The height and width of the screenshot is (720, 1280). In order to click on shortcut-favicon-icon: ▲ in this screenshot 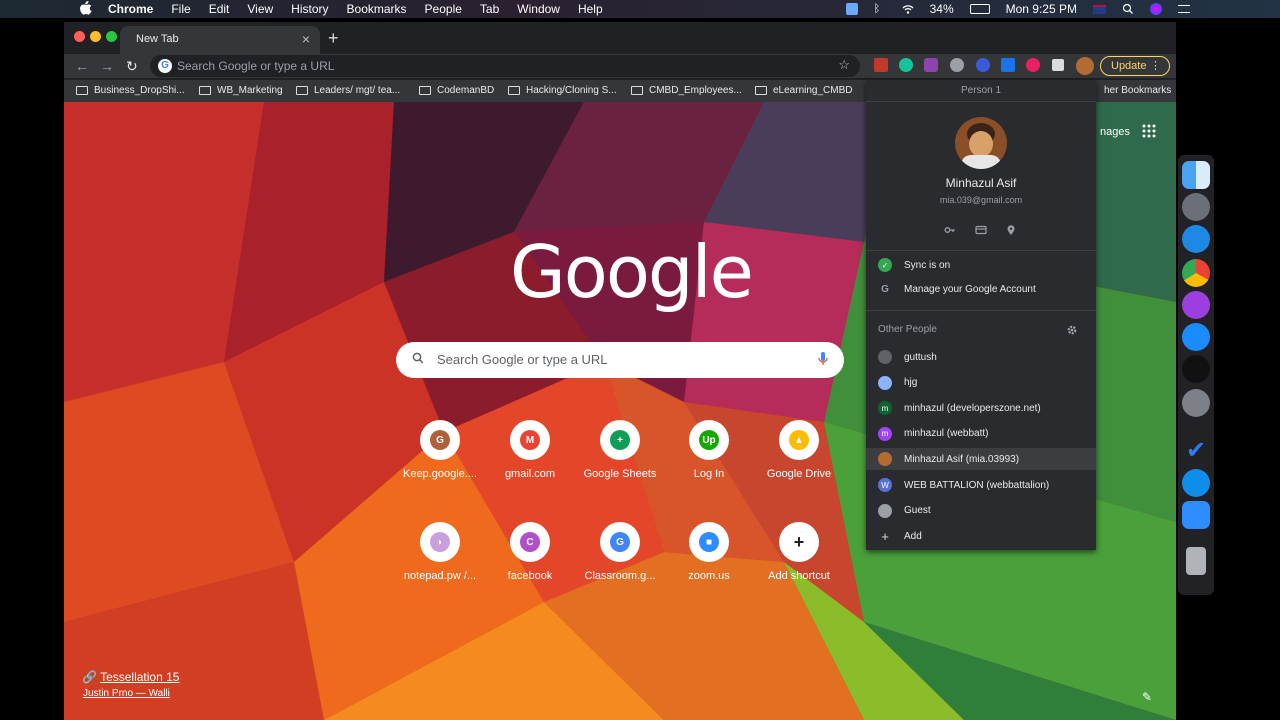, I will do `click(799, 440)`.